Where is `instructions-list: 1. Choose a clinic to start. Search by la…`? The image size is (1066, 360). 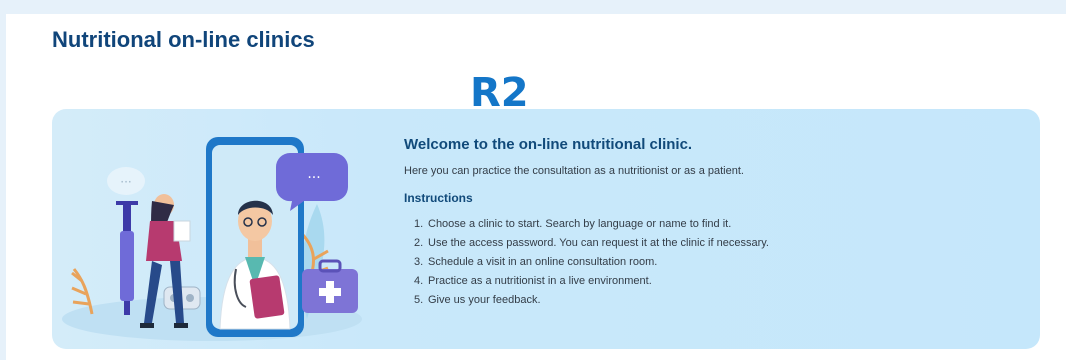
instructions-list: 1. Choose a clinic to start. Search by la… is located at coordinates (586, 262).